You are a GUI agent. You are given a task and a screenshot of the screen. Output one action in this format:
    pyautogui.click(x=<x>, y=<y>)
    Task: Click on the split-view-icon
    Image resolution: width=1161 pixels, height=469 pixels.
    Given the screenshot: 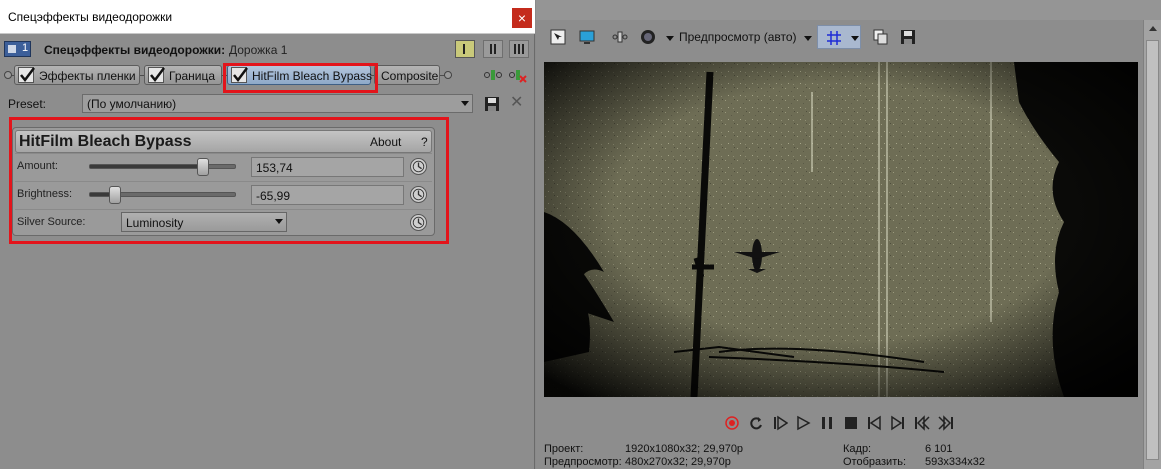 What is the action you would take?
    pyautogui.click(x=620, y=37)
    